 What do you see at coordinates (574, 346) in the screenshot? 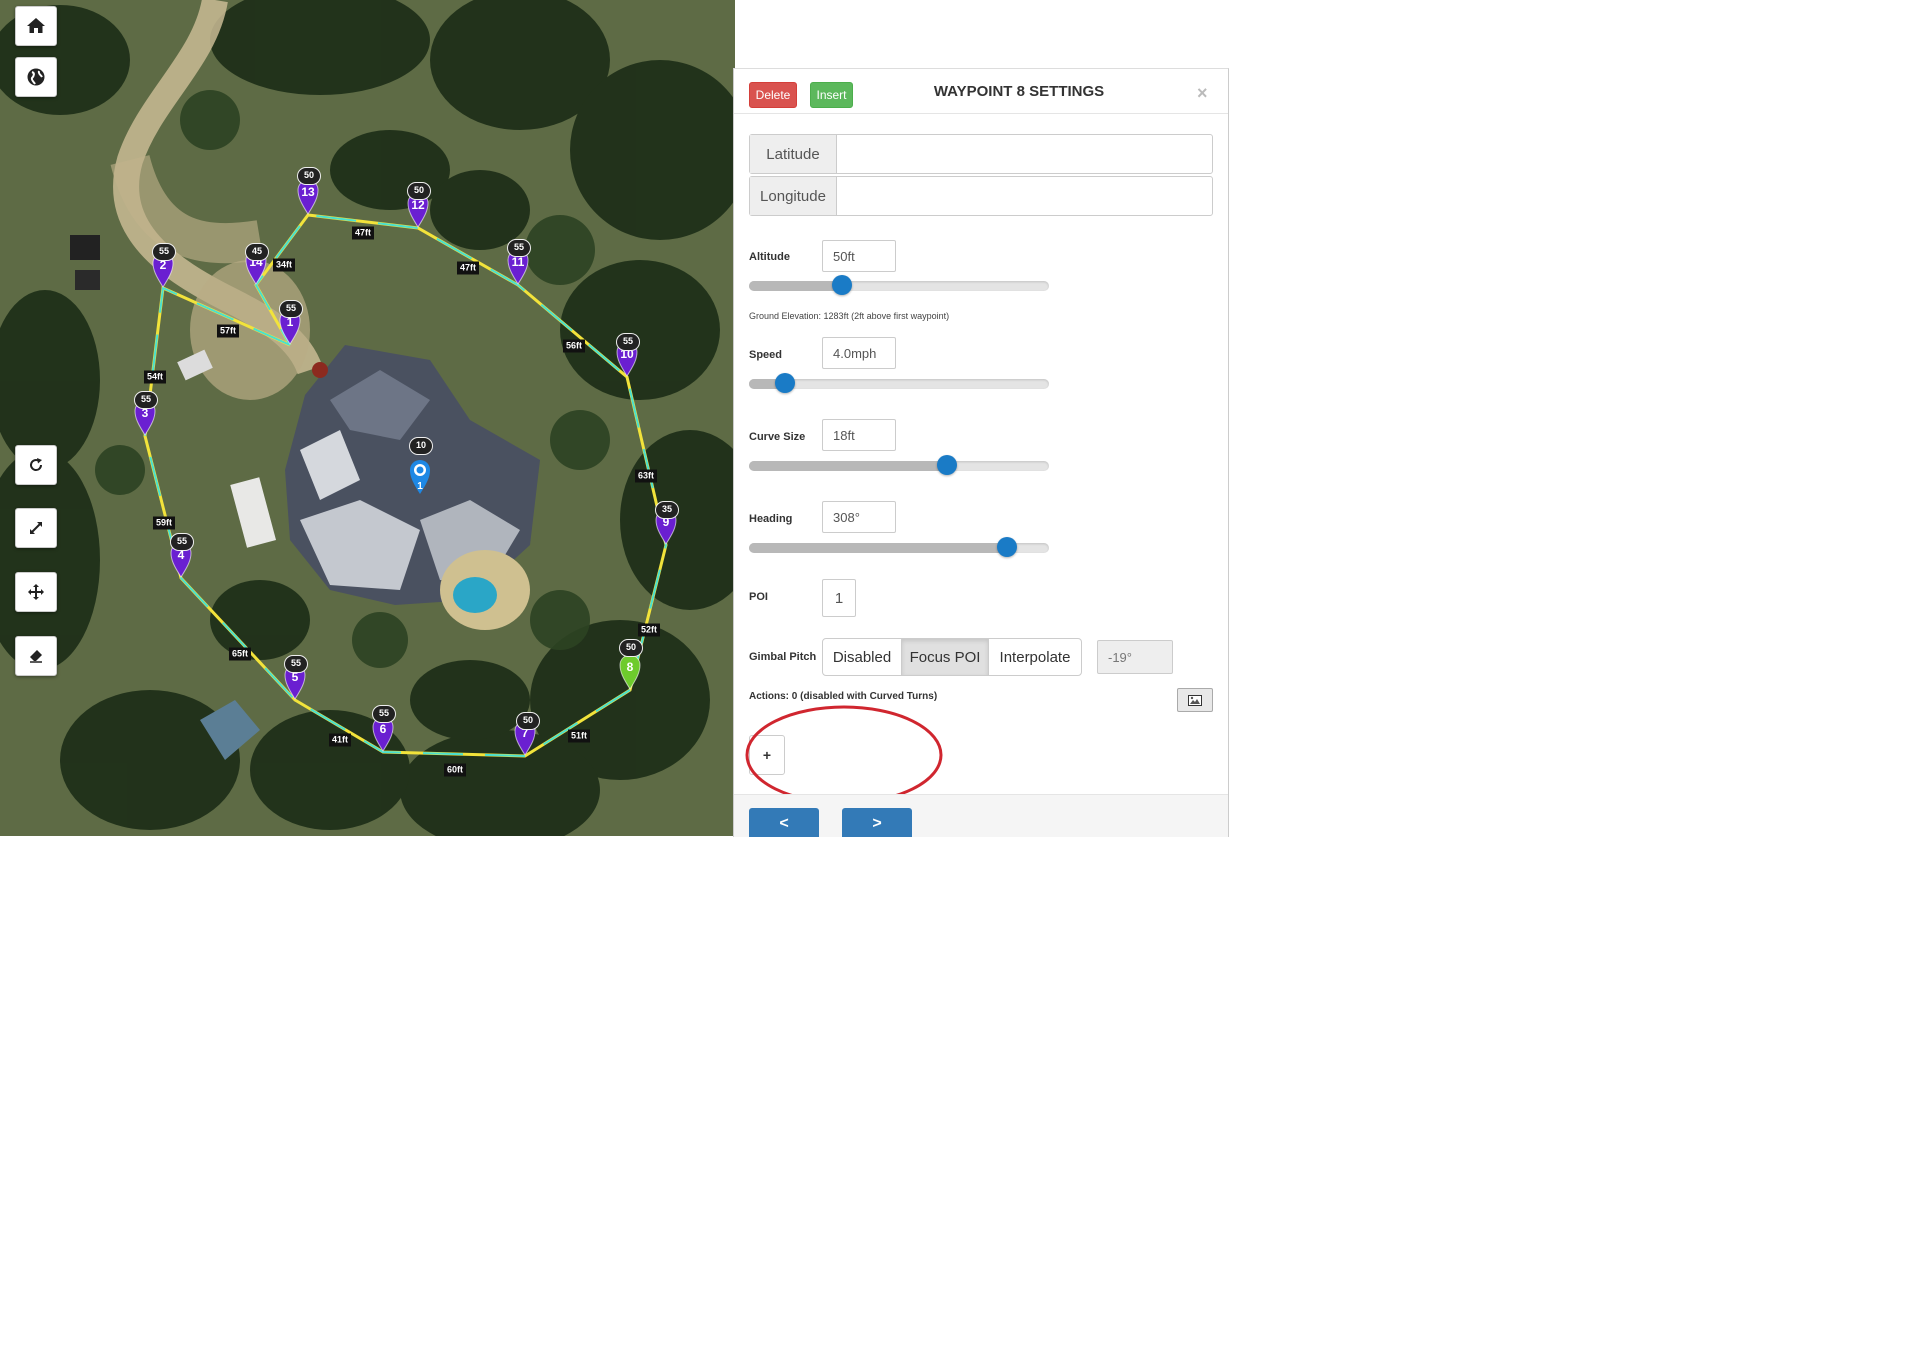
I see `segment-distance-label: 56ft` at bounding box center [574, 346].